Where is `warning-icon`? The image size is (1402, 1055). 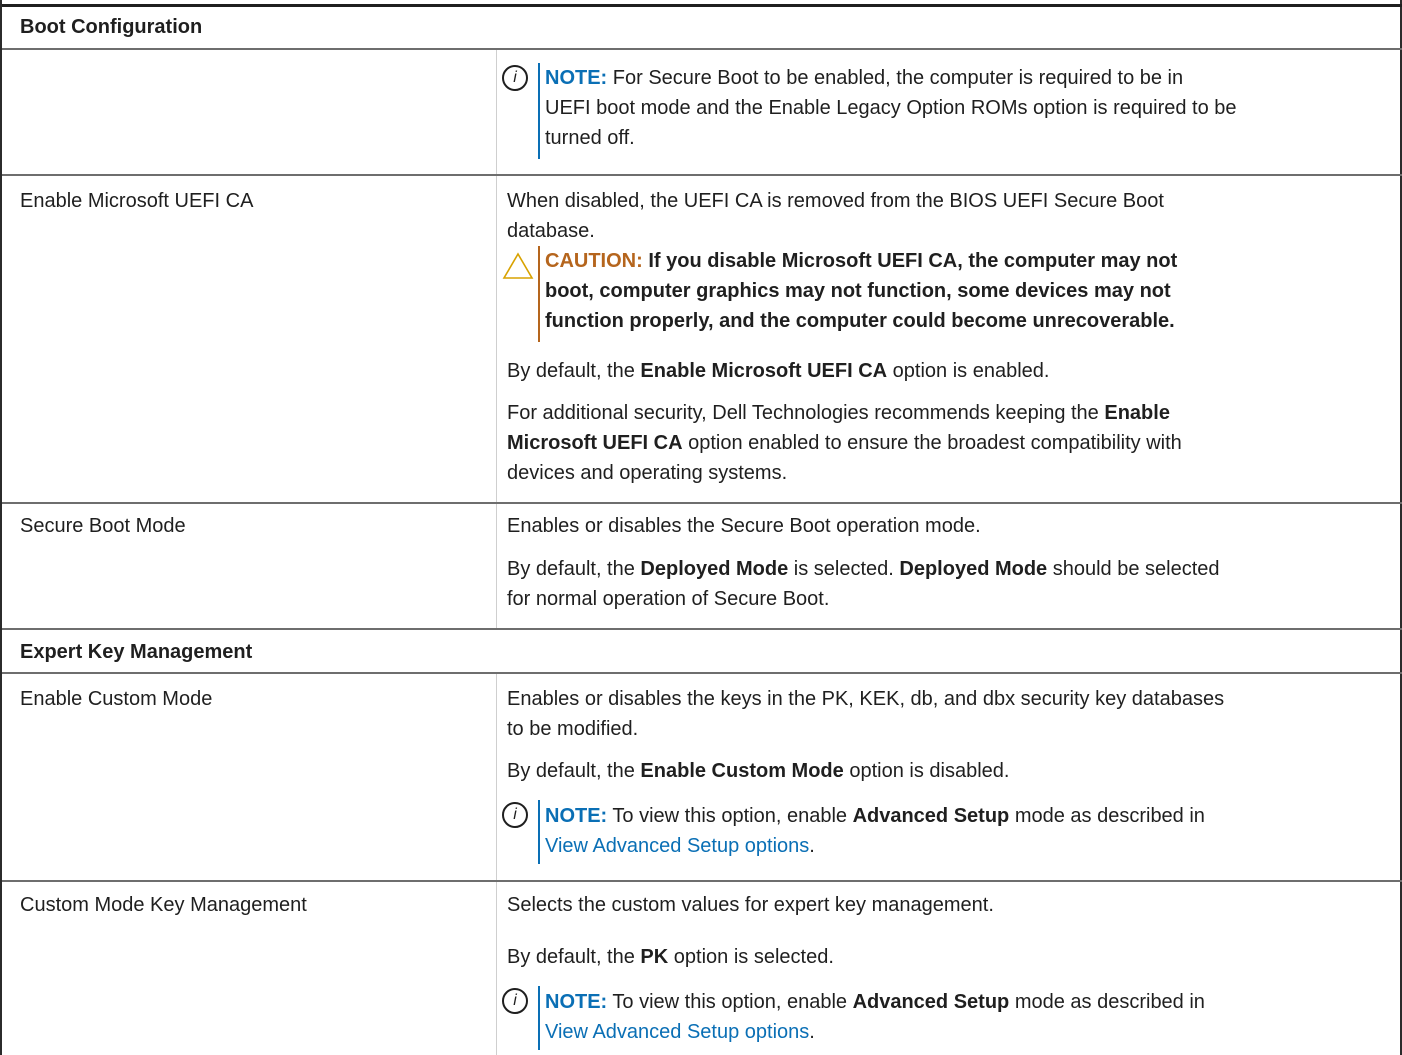
warning-icon is located at coordinates (518, 265).